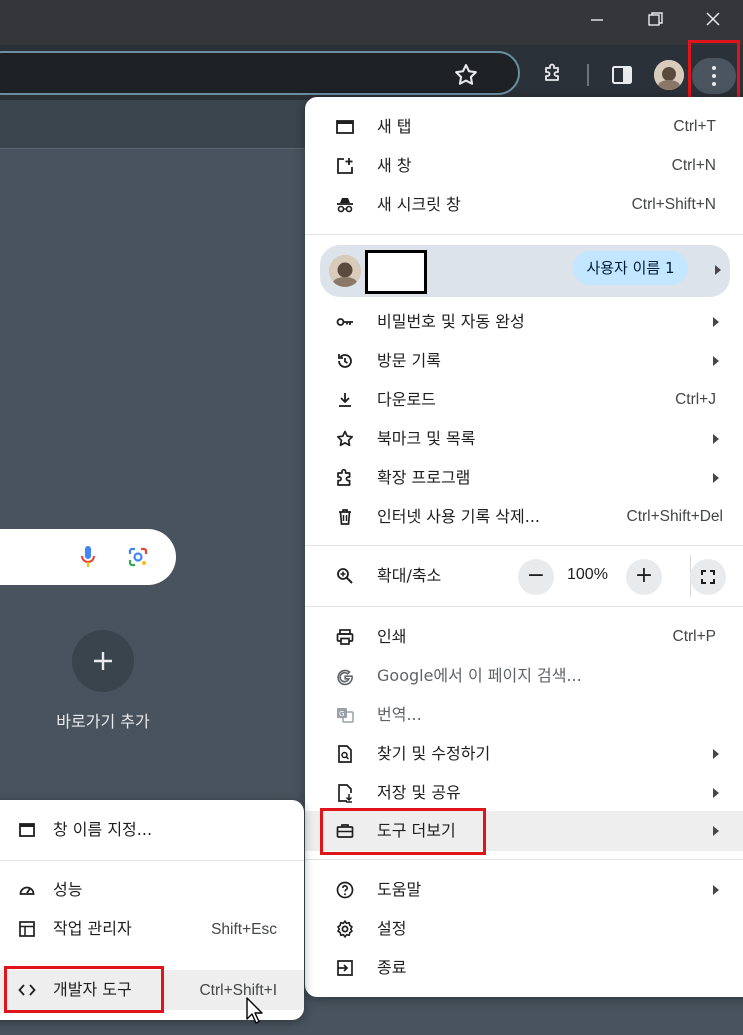 This screenshot has height=1035, width=743. Describe the element at coordinates (396, 272) in the screenshot. I see `profile-name-redacted` at that location.